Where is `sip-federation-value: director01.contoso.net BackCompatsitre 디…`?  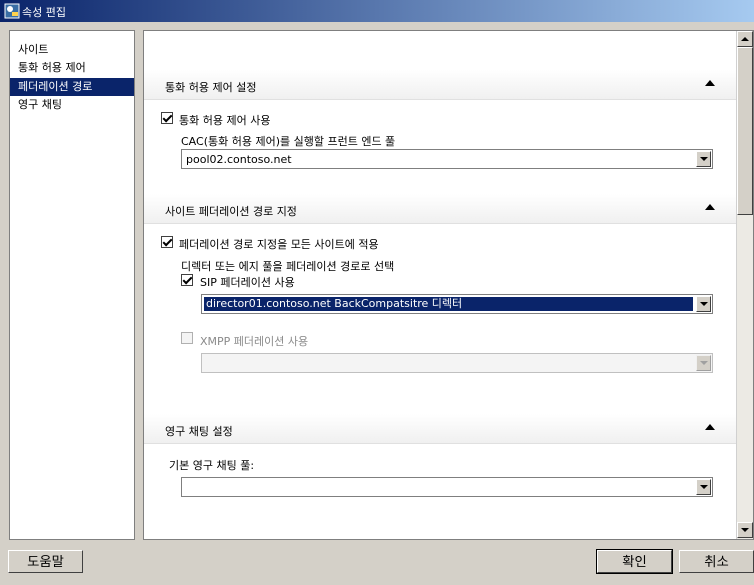 sip-federation-value: director01.contoso.net BackCompatsitre 디… is located at coordinates (448, 304).